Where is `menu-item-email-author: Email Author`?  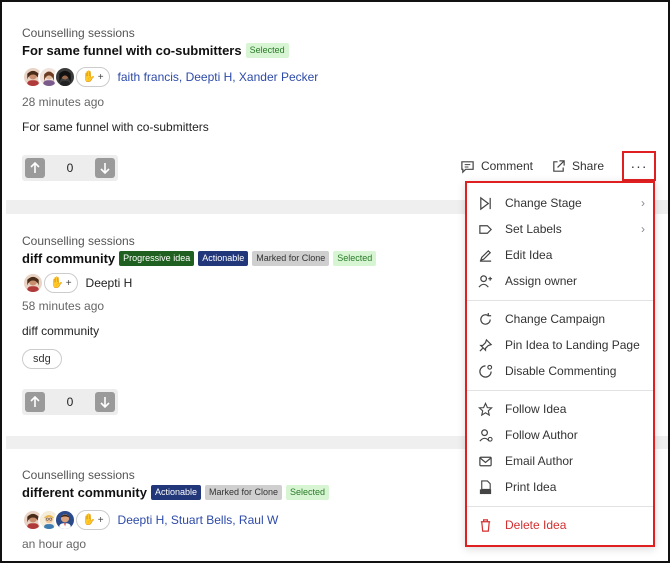 menu-item-email-author: Email Author is located at coordinates (561, 461).